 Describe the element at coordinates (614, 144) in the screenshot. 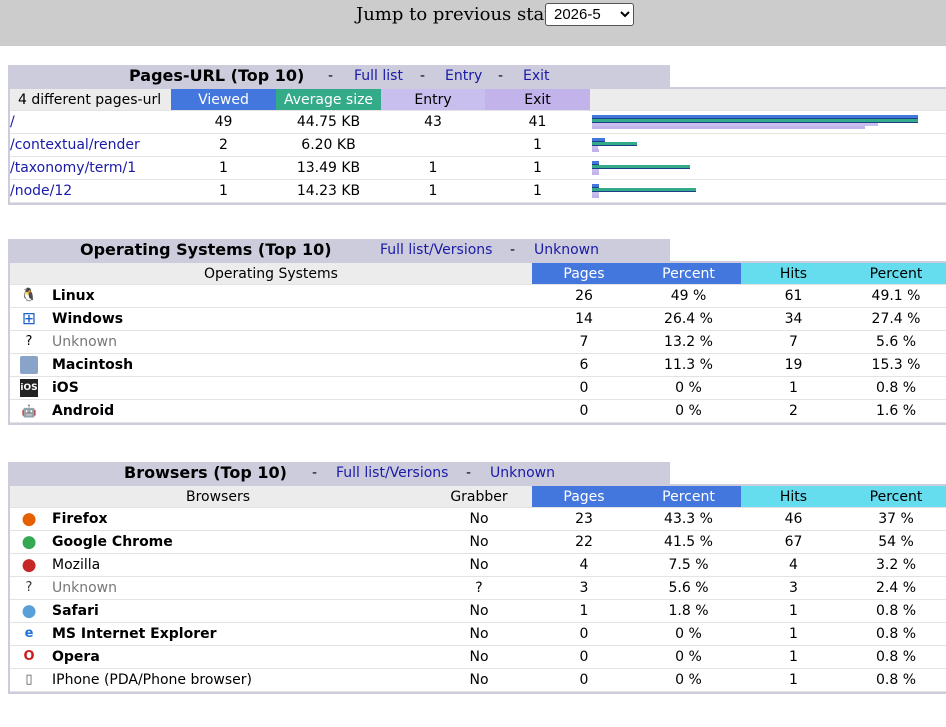

I see `bar-size` at that location.